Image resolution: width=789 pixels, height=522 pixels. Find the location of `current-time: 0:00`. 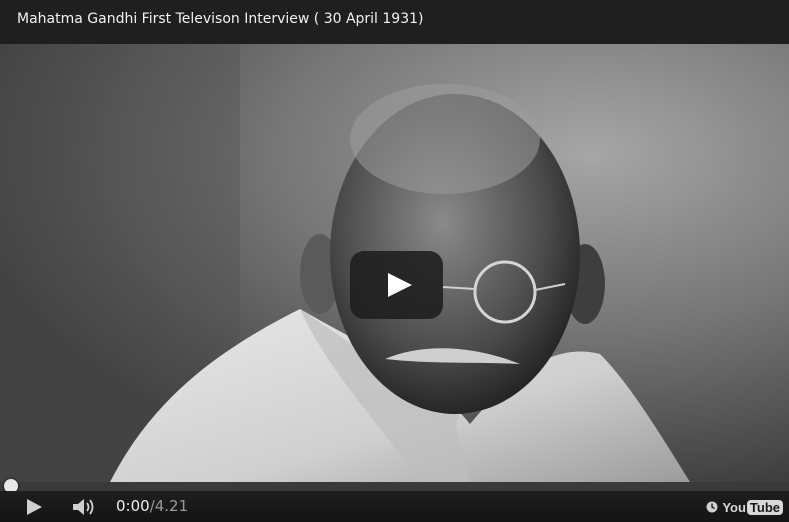

current-time: 0:00 is located at coordinates (133, 506).